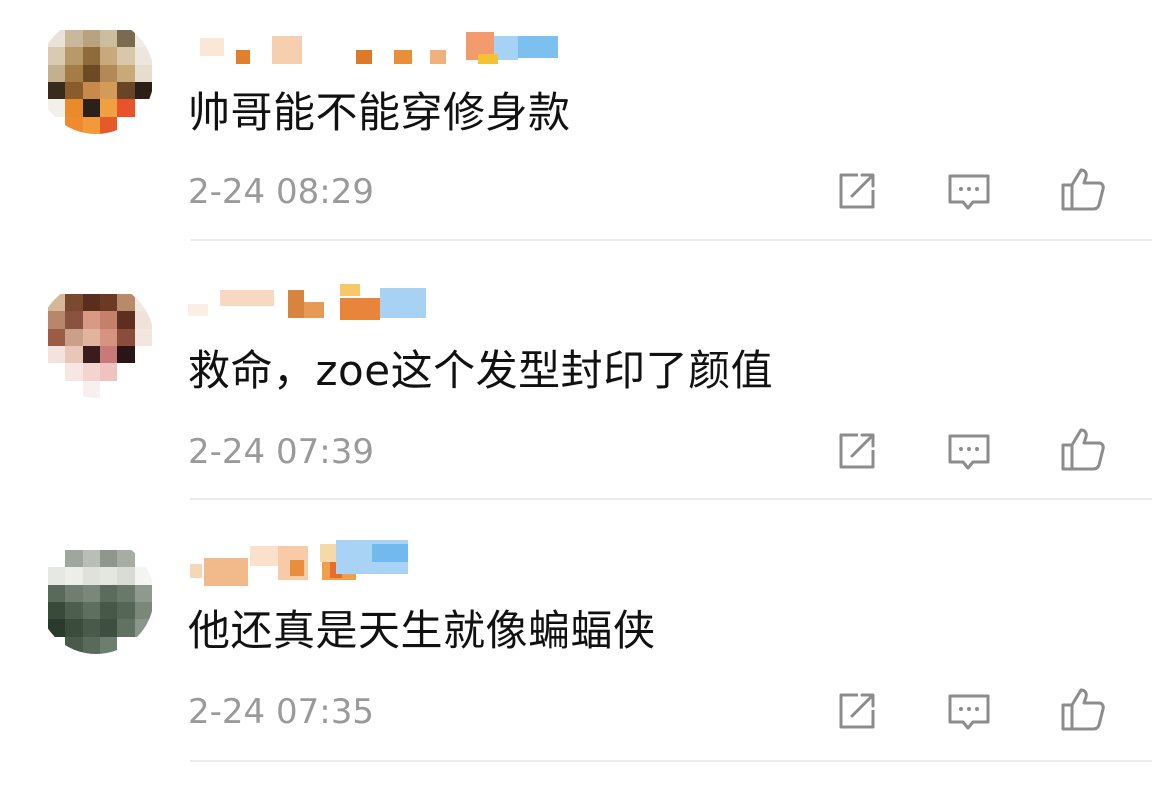  Describe the element at coordinates (481, 370) in the screenshot. I see `comment-text: 救命，zoe这个发型封印了颜值` at that location.